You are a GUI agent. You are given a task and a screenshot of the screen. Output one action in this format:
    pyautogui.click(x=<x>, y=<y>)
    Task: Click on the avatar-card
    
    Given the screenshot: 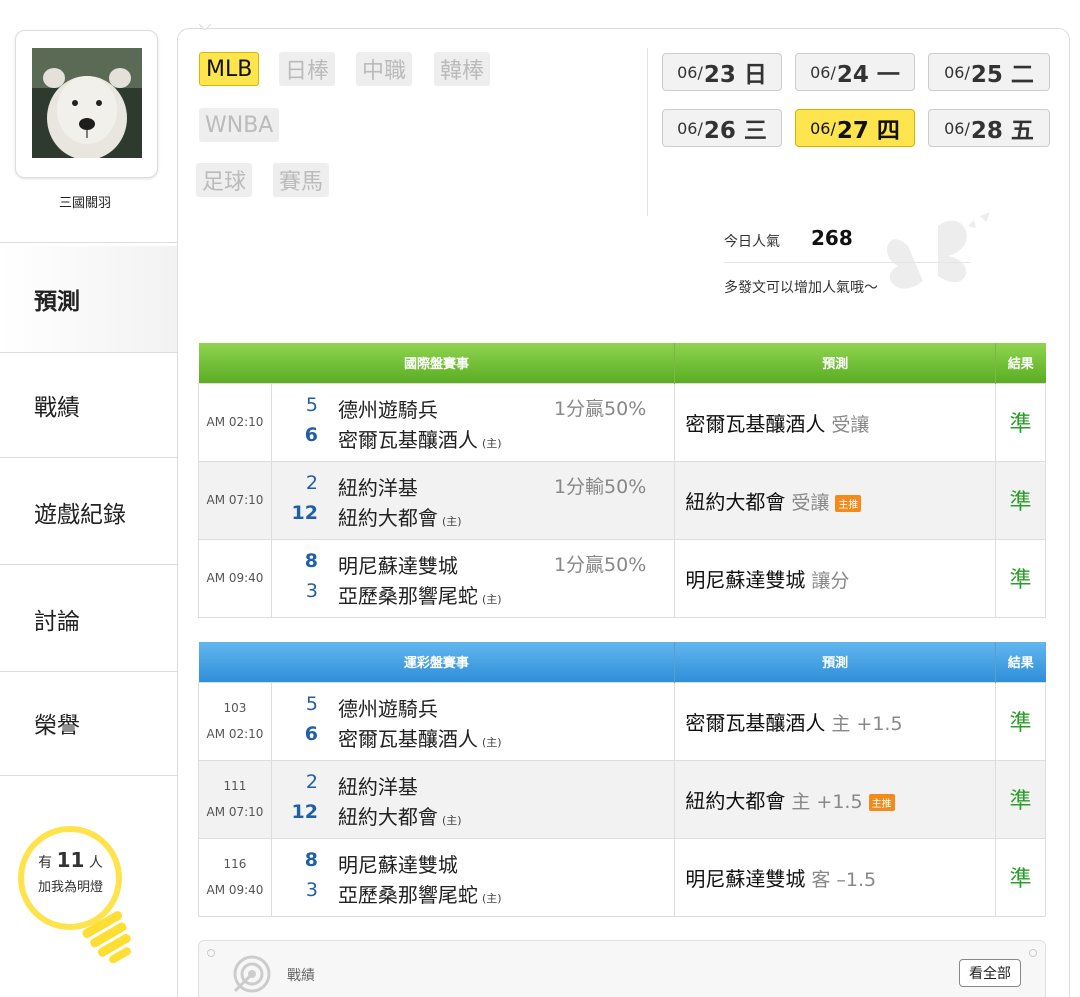 What is the action you would take?
    pyautogui.click(x=86, y=104)
    